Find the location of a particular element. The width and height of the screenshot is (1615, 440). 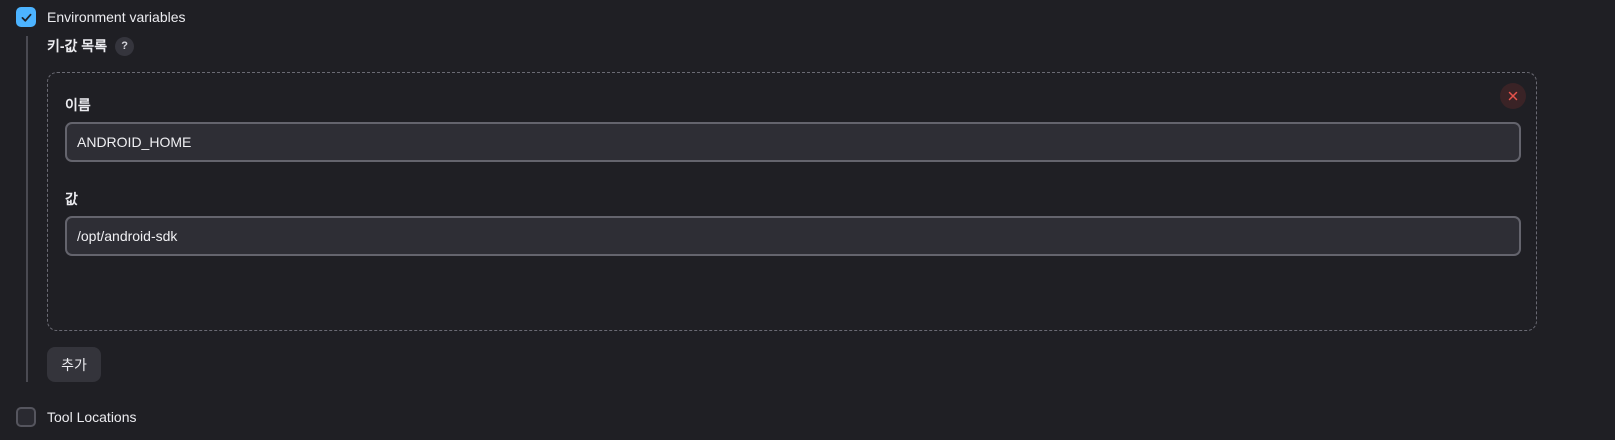

env-variables-row: Environment variables is located at coordinates (101, 17).